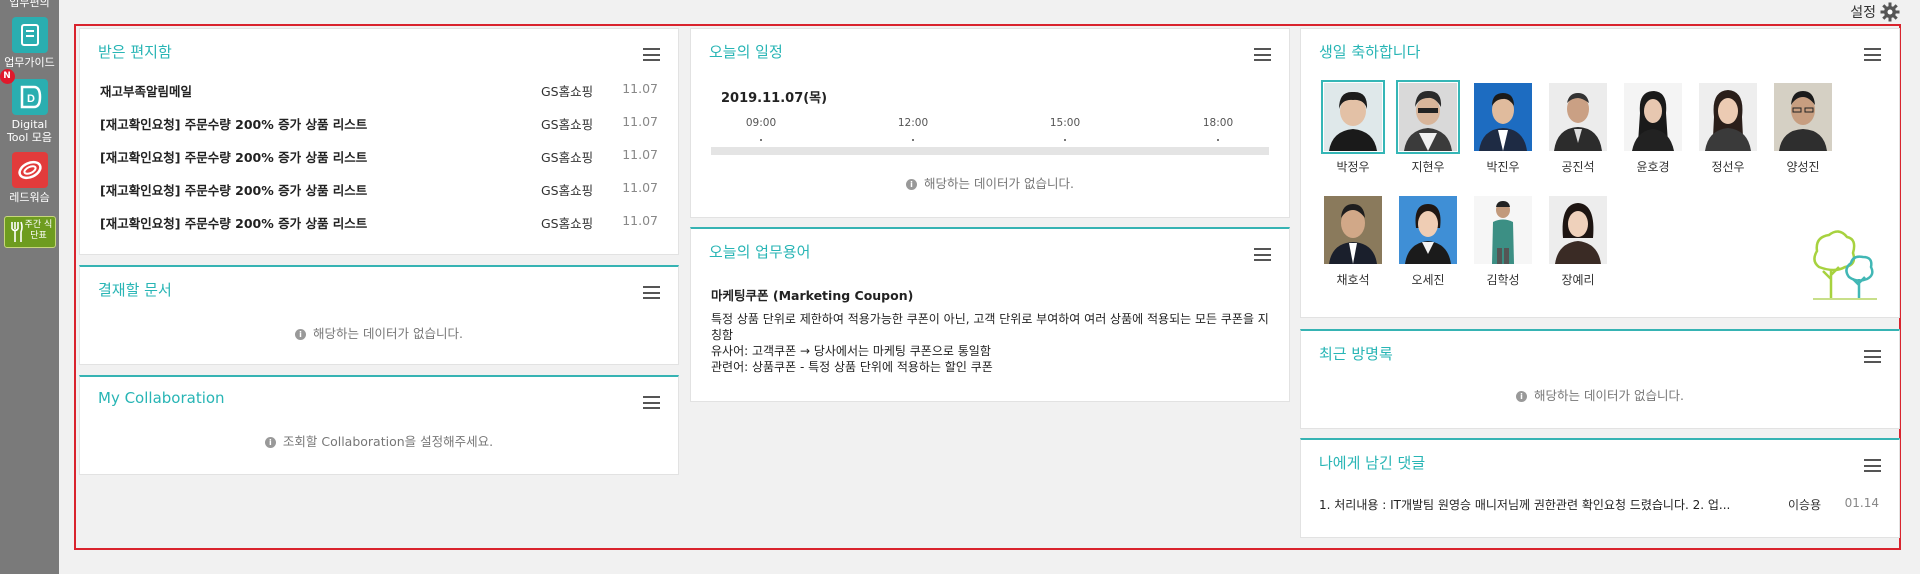 The image size is (1920, 574). I want to click on comments-menu-icon, so click(1872, 465).